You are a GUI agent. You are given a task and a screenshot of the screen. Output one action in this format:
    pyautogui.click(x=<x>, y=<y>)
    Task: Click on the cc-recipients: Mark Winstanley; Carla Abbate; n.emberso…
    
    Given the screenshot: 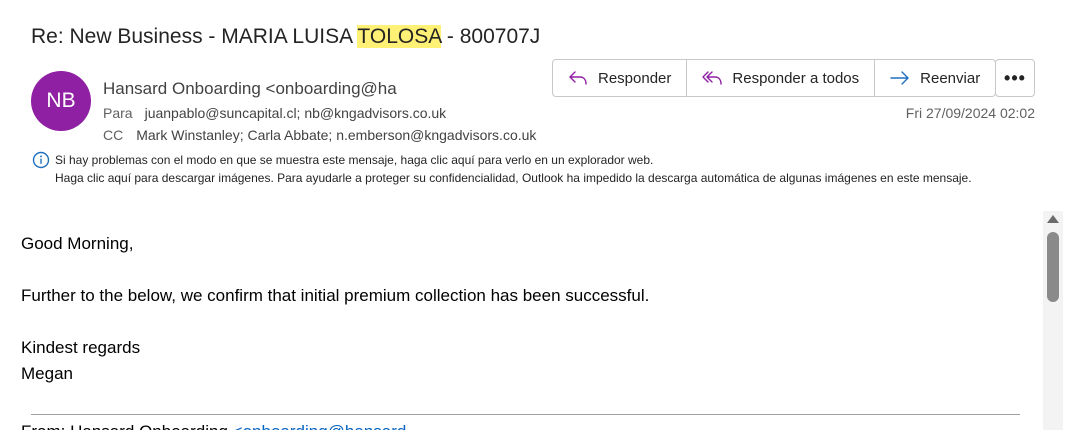 What is the action you would take?
    pyautogui.click(x=336, y=135)
    